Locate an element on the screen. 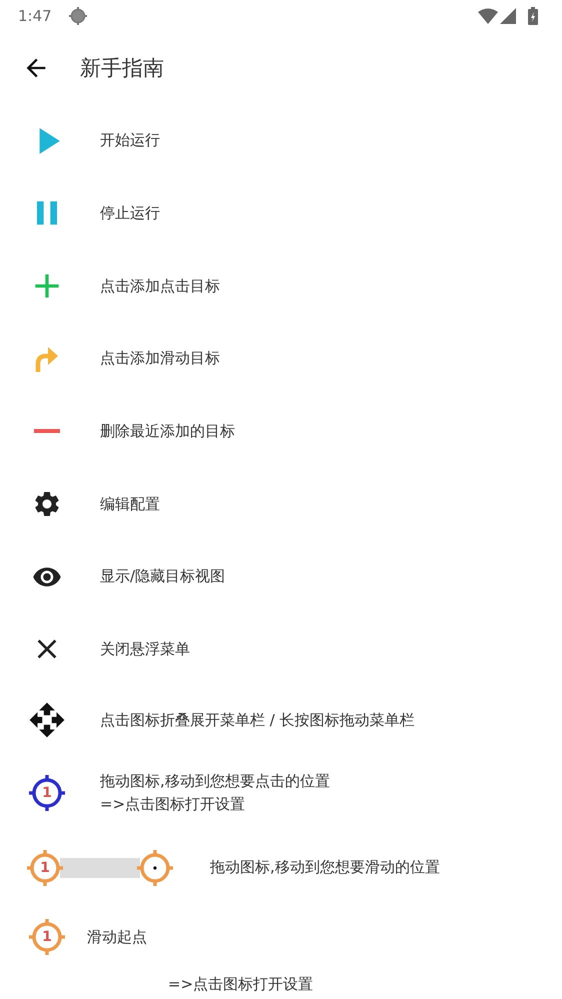  hint-text: 拖动图标,移动到您想要滑动的位置 is located at coordinates (325, 868).